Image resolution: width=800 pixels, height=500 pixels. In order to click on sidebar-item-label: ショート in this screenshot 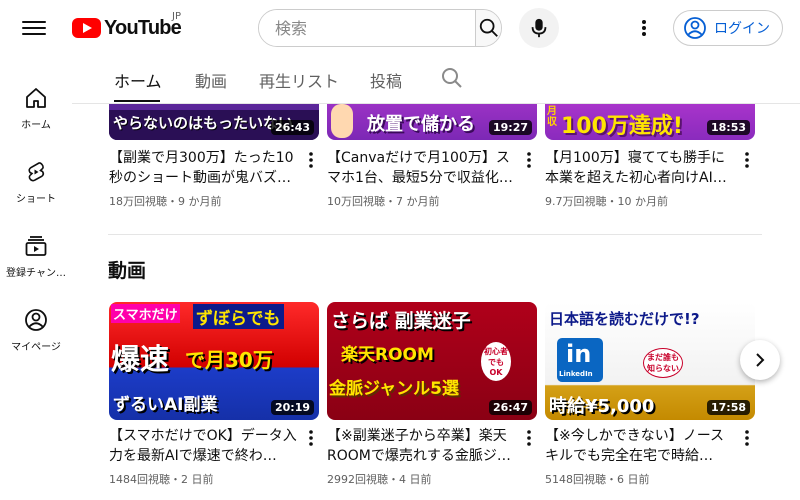, I will do `click(36, 199)`.